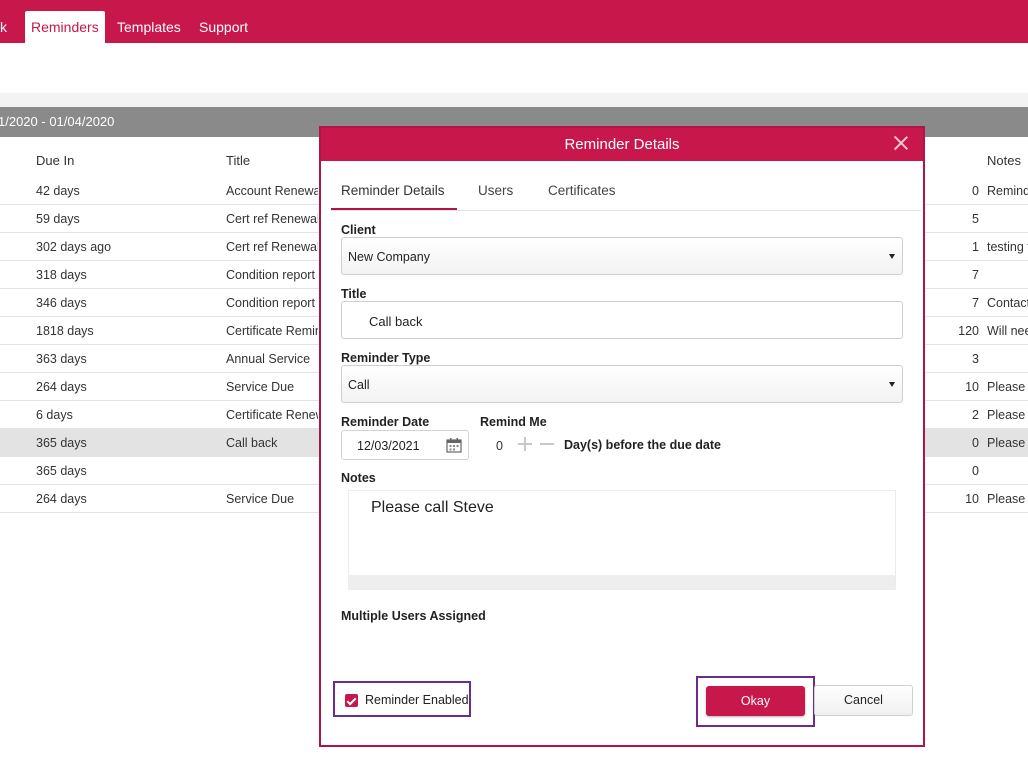 The width and height of the screenshot is (1028, 764). Describe the element at coordinates (499, 446) in the screenshot. I see `remind-days-value: 0` at that location.